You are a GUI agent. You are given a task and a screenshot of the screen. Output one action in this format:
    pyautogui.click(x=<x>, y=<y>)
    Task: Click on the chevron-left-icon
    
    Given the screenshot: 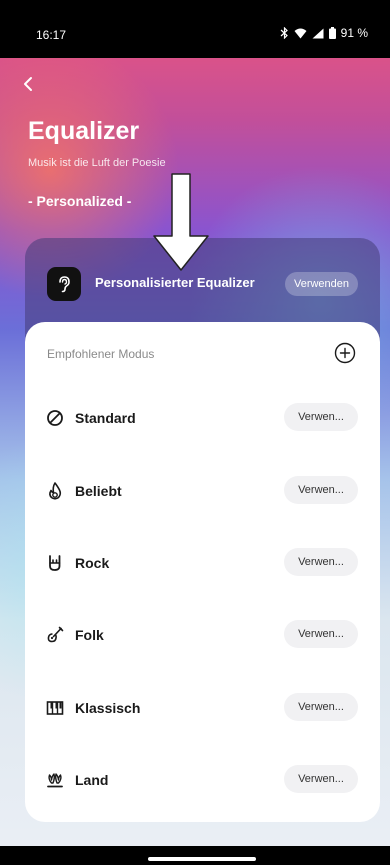 What is the action you would take?
    pyautogui.click(x=28, y=84)
    